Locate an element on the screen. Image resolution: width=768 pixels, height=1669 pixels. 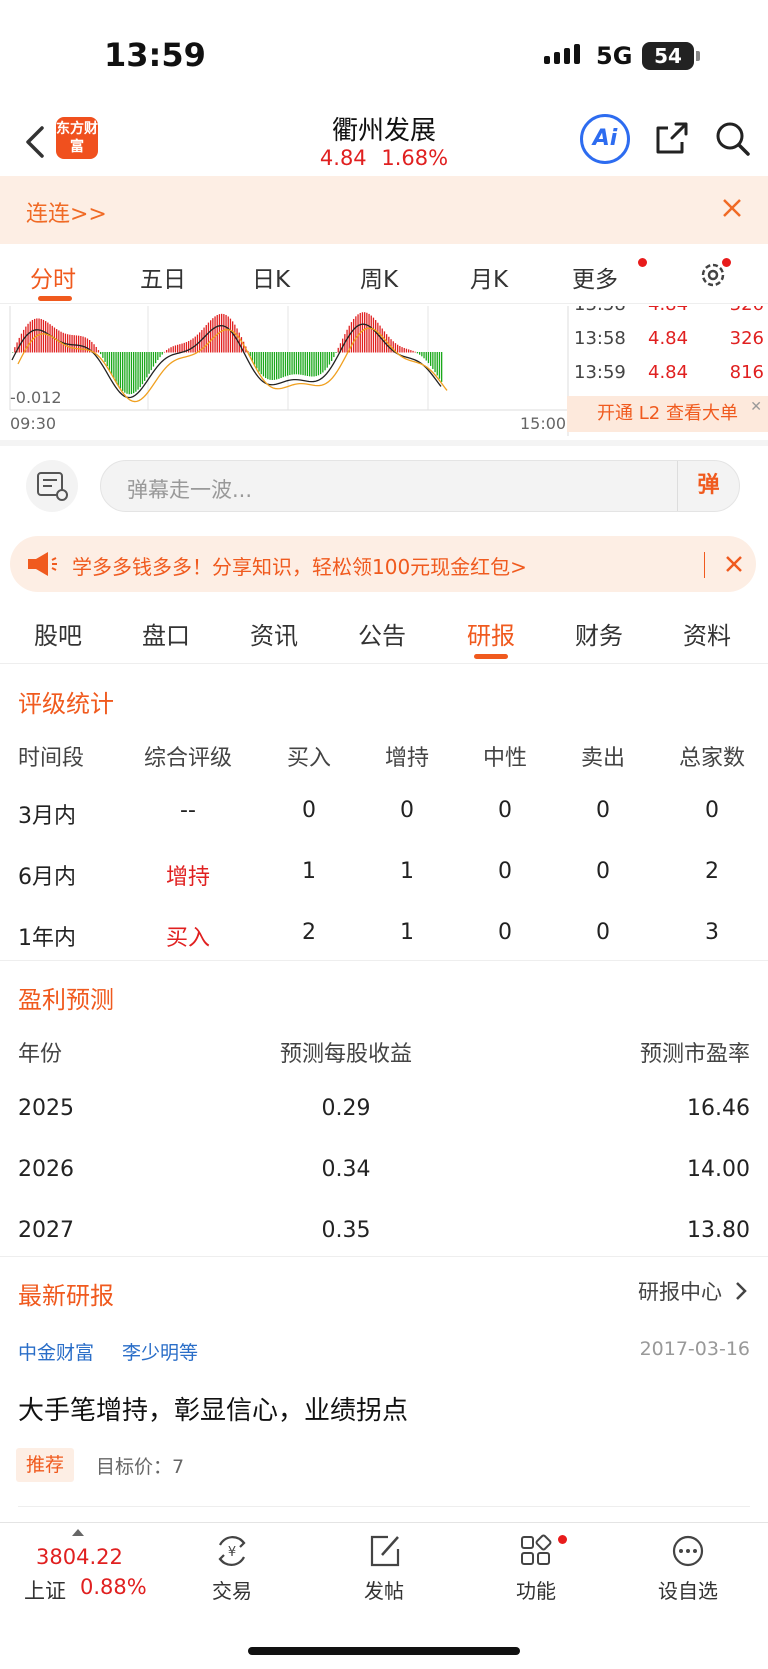
tab-research: 研报 is located at coordinates (491, 633).